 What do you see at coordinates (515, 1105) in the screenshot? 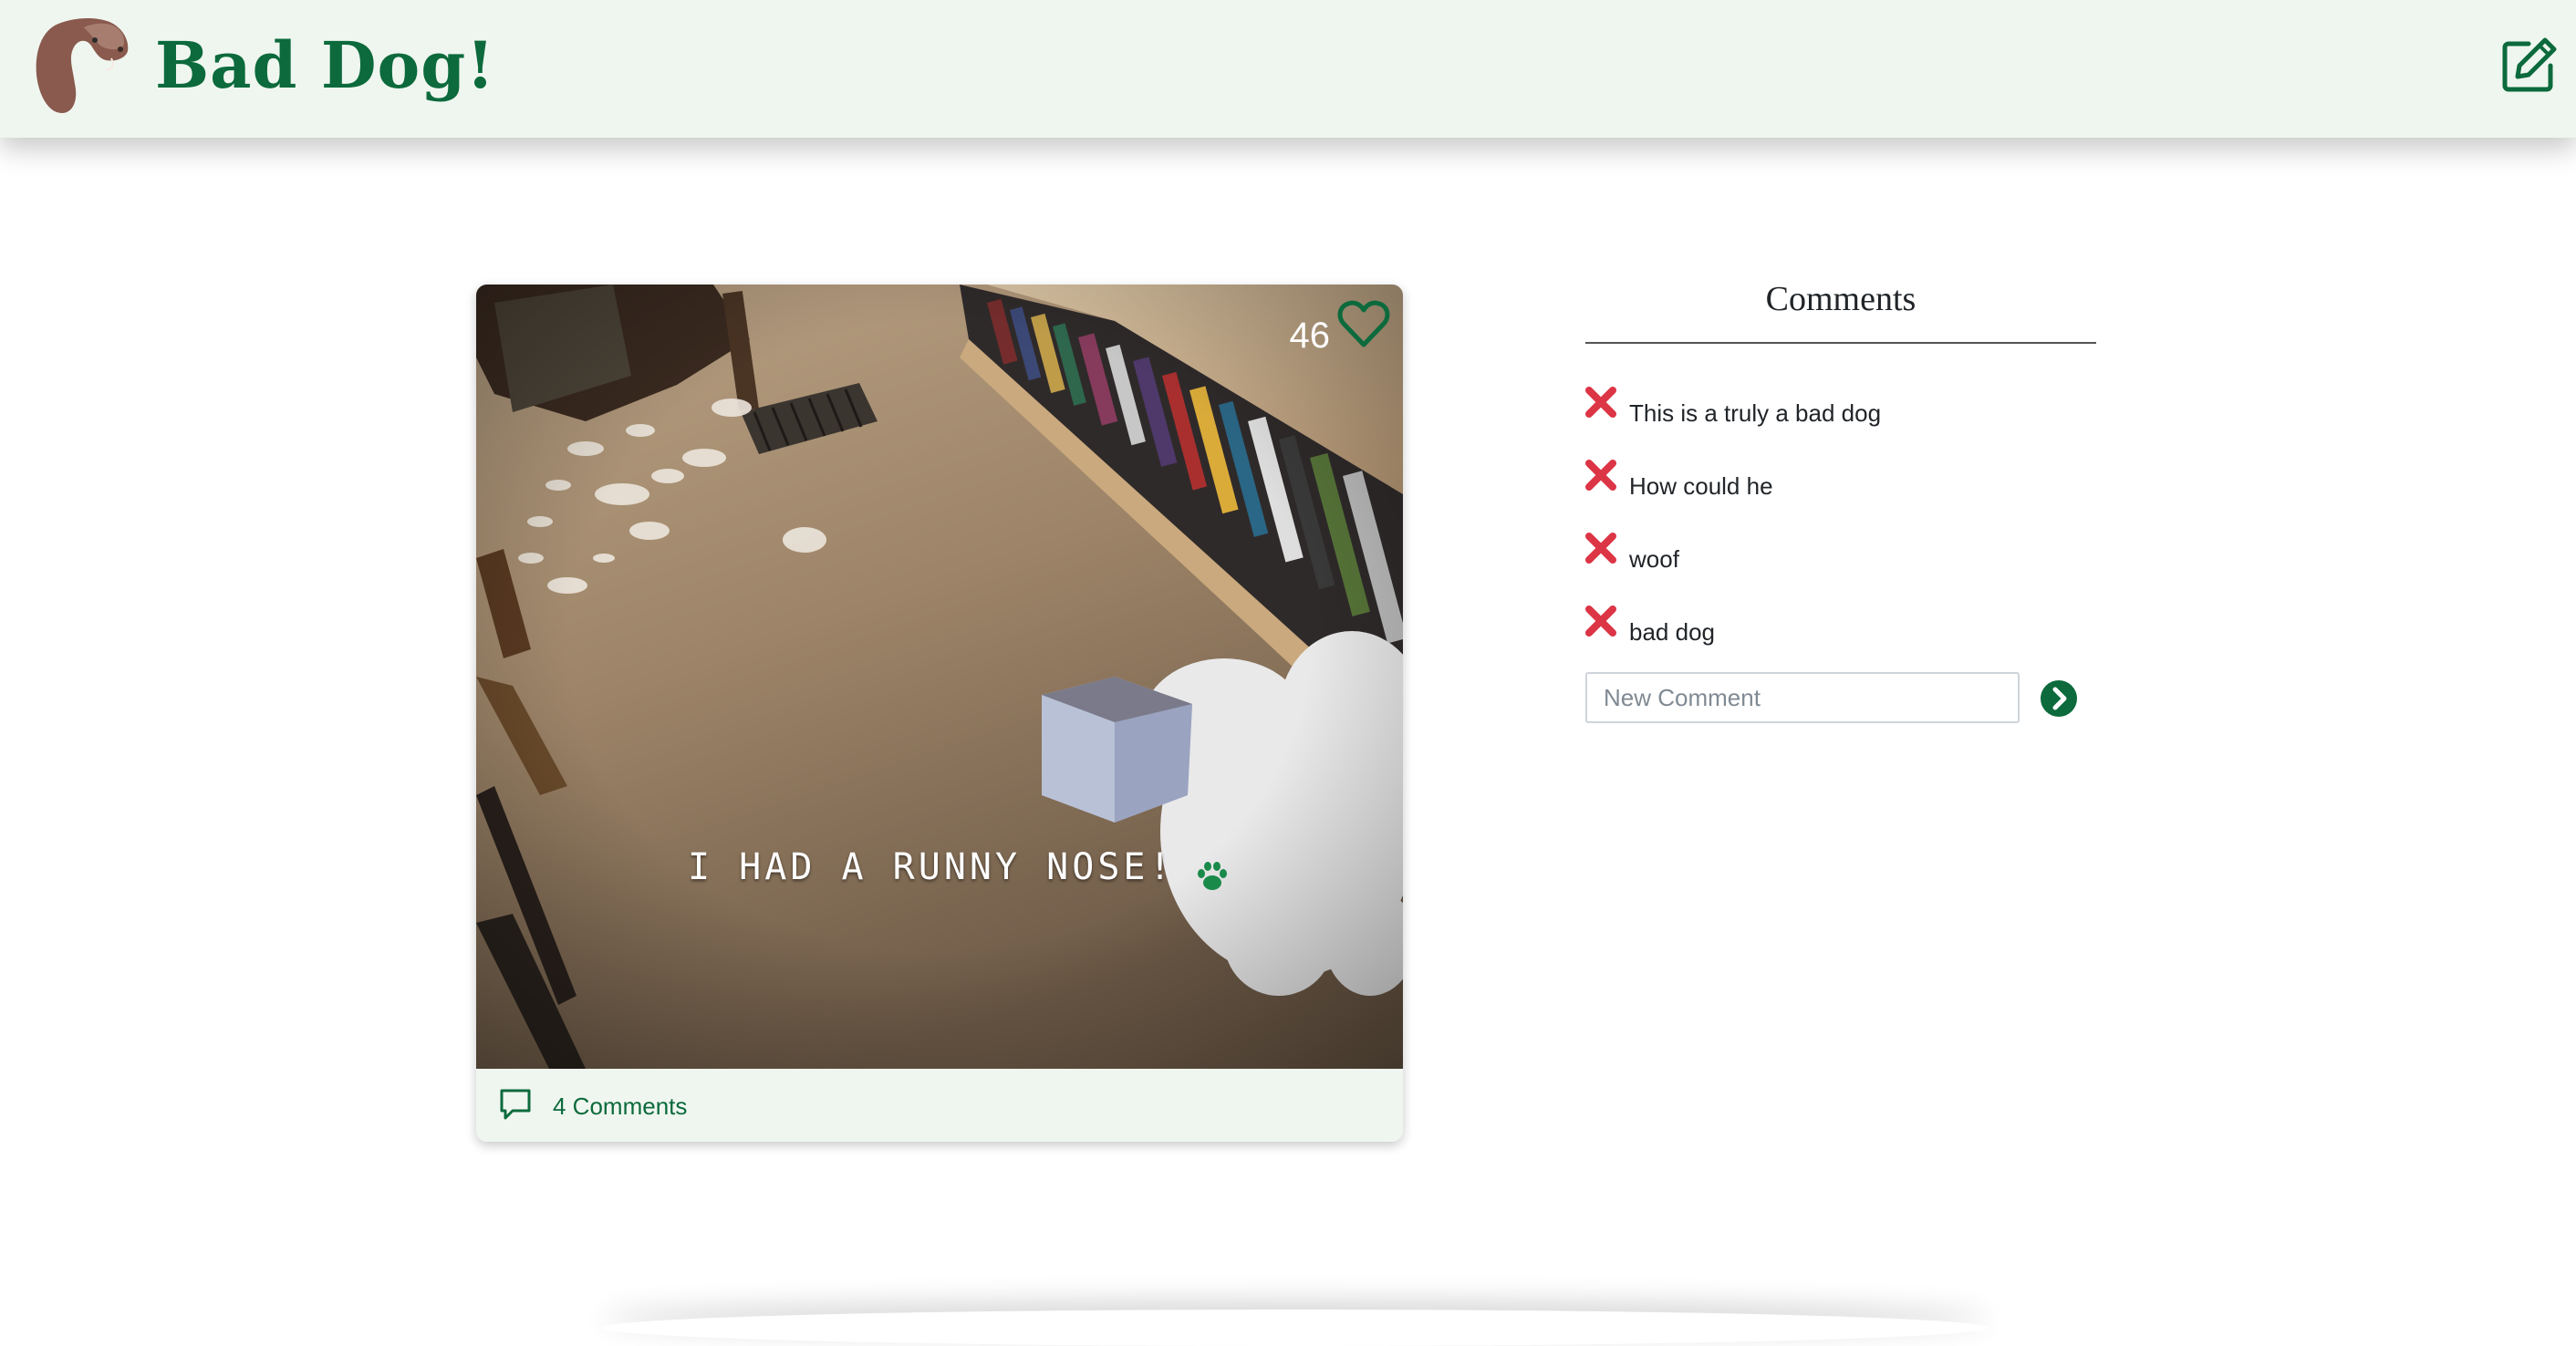
I see `comment-bubble-icon` at bounding box center [515, 1105].